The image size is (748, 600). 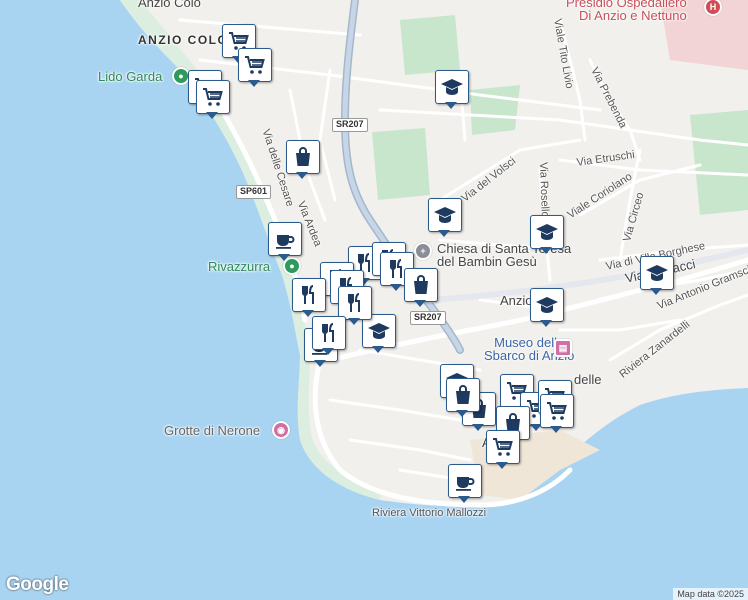 What do you see at coordinates (183, 40) in the screenshot?
I see `place-anzio-colonia: ANZIO COLO` at bounding box center [183, 40].